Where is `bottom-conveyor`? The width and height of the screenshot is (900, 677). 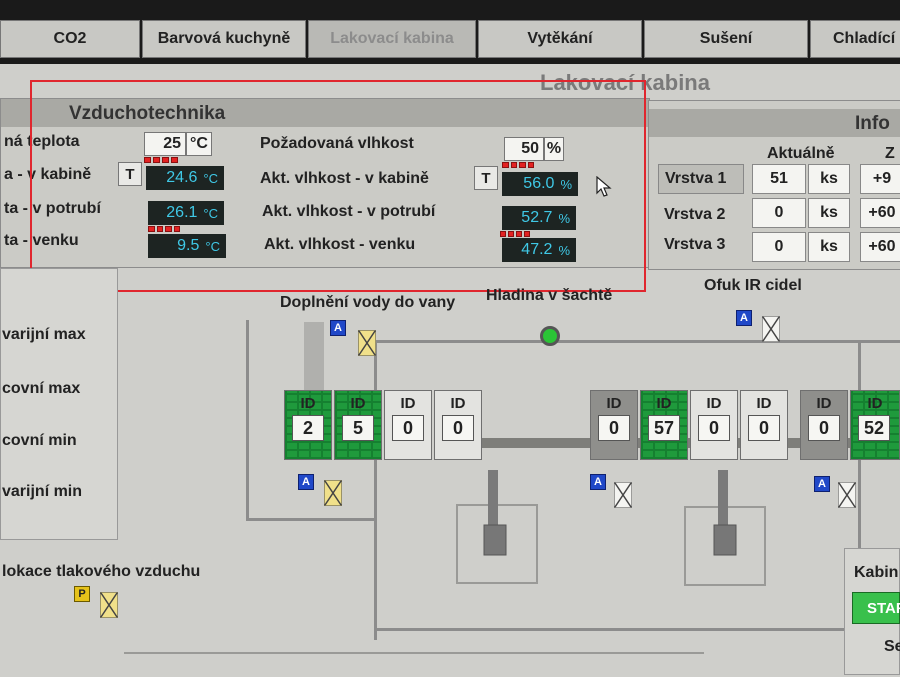
bottom-conveyor is located at coordinates (414, 664).